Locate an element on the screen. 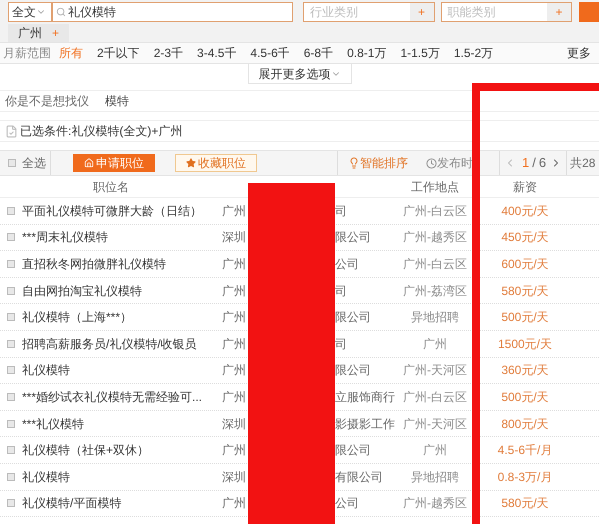  job-title: 自由网拍淘宝礼仪模特 is located at coordinates (122, 291).